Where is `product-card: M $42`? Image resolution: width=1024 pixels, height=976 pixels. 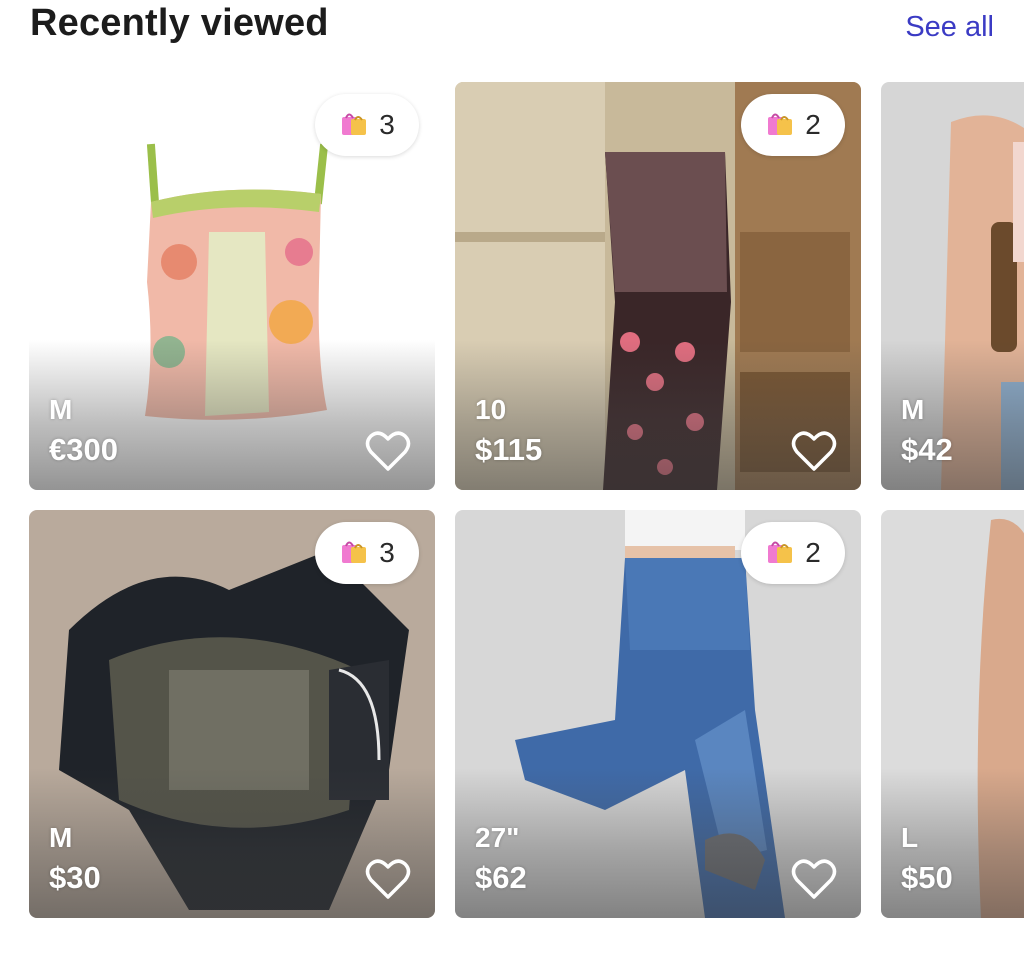 product-card: M $42 is located at coordinates (952, 286).